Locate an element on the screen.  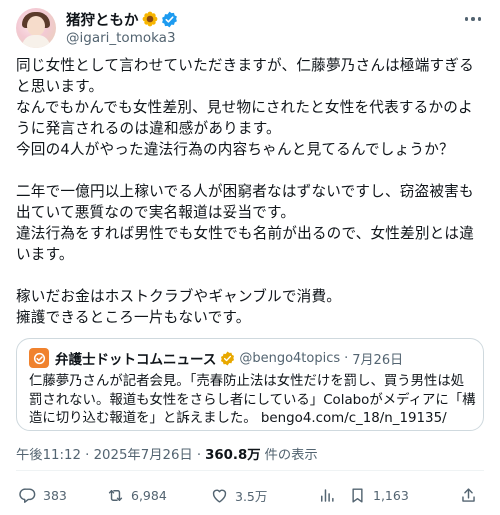
author-name-row: 猪狩ともか is located at coordinates (122, 19).